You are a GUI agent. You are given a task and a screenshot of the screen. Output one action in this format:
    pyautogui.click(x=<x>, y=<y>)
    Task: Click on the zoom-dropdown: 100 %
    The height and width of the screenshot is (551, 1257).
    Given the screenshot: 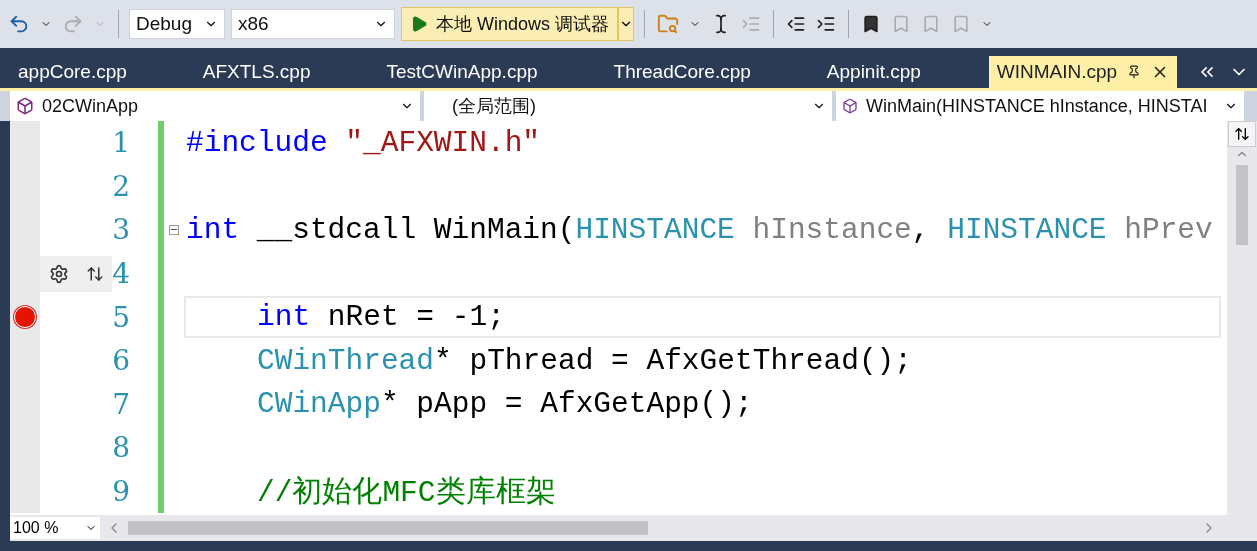 What is the action you would take?
    pyautogui.click(x=55, y=528)
    